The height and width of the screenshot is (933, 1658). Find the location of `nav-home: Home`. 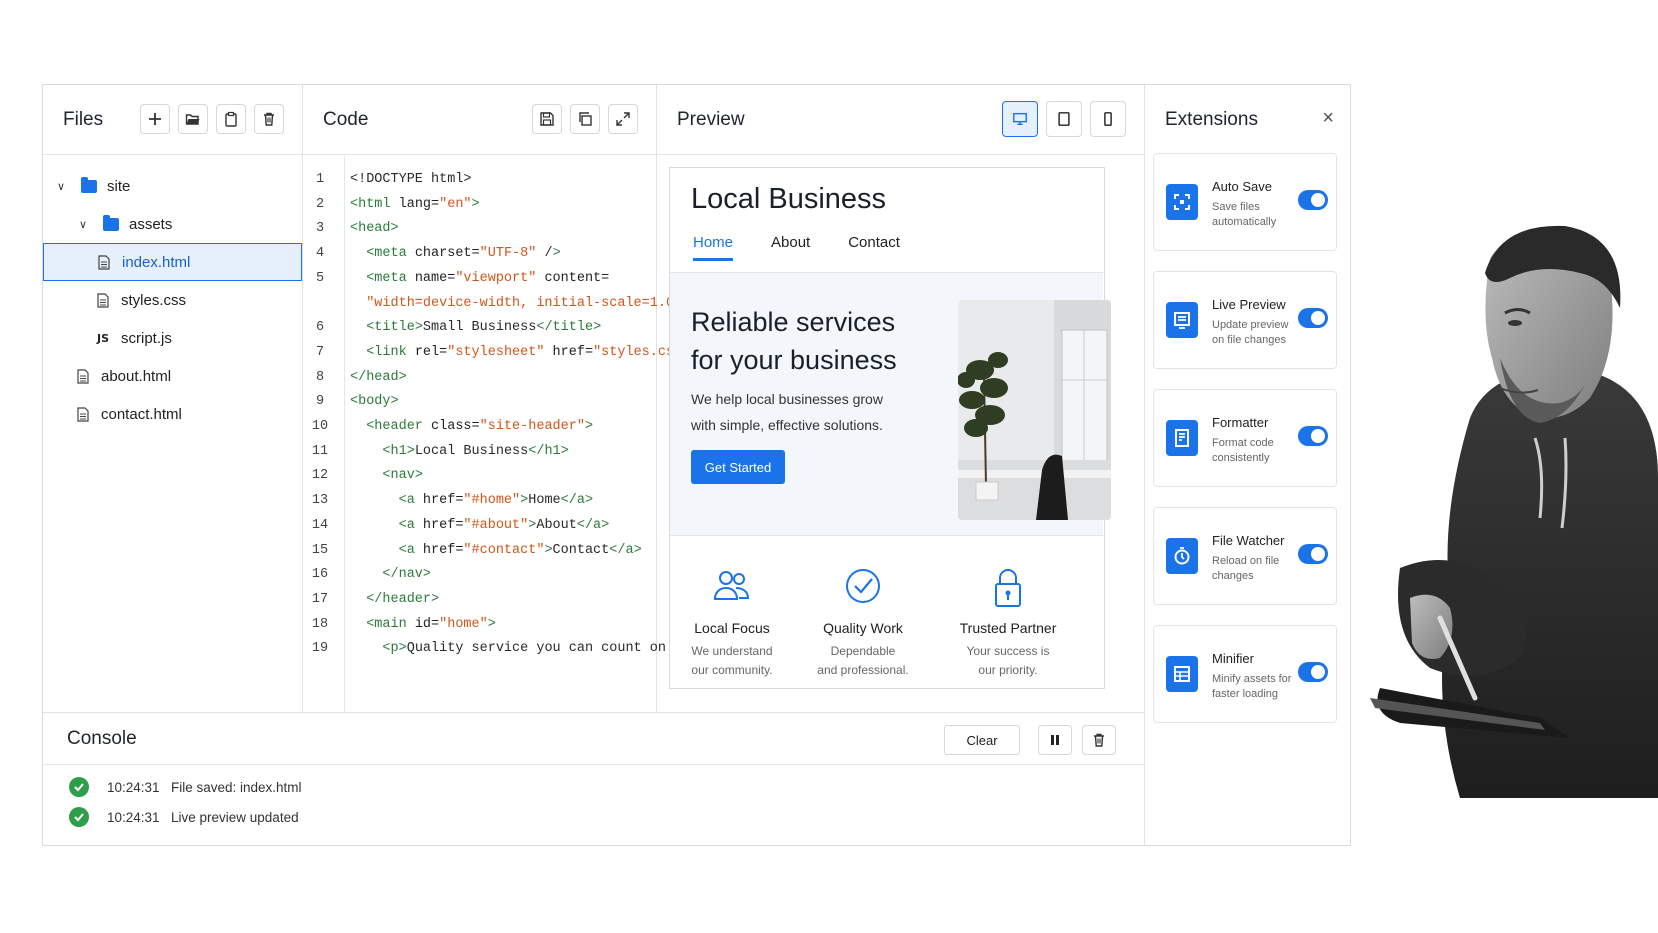

nav-home: Home is located at coordinates (713, 247).